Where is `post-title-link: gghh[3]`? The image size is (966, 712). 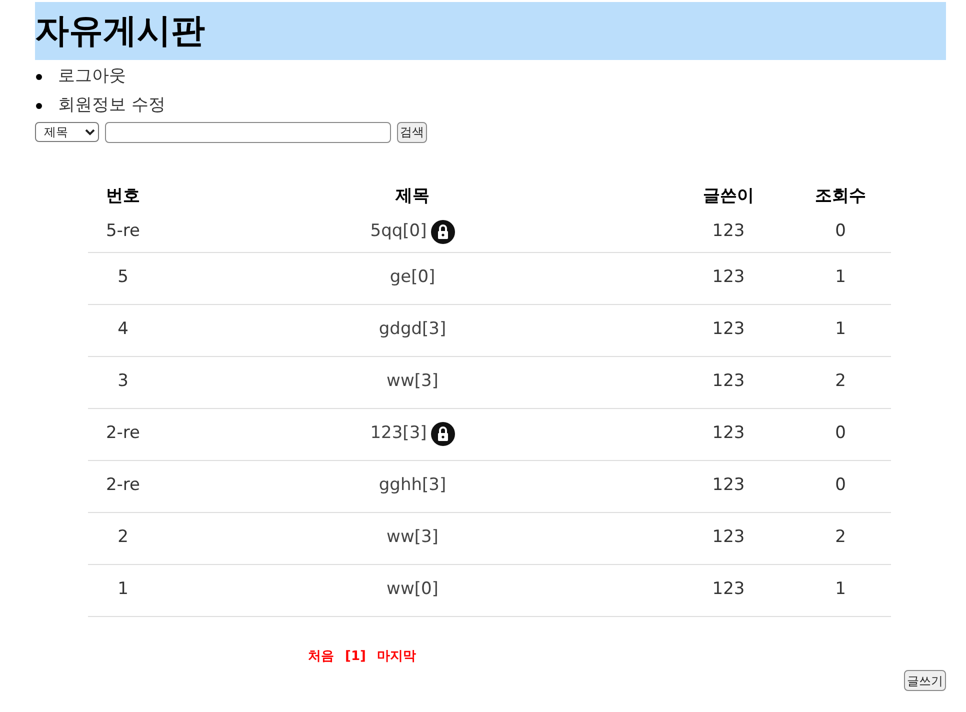 post-title-link: gghh[3] is located at coordinates (412, 486).